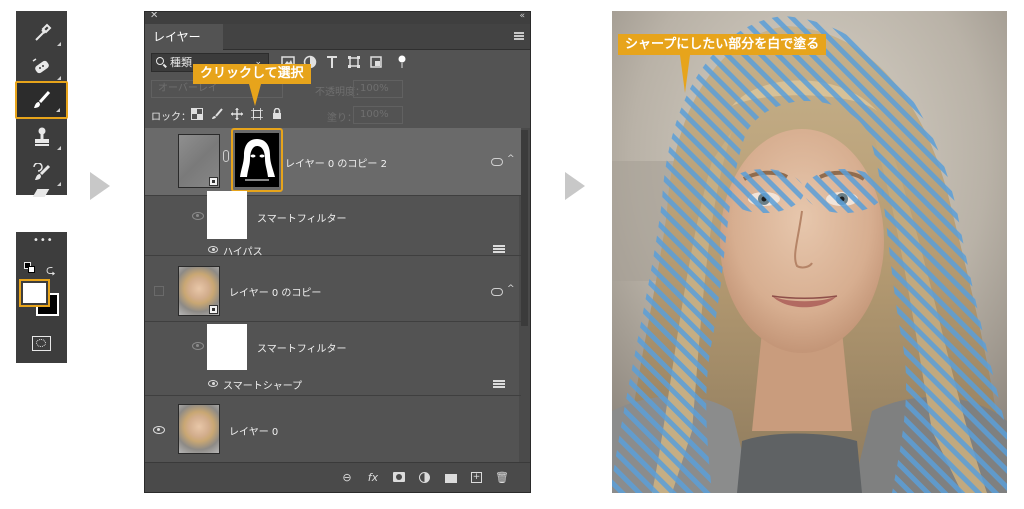 The height and width of the screenshot is (509, 1024). I want to click on toolbar-strip, so click(41, 104).